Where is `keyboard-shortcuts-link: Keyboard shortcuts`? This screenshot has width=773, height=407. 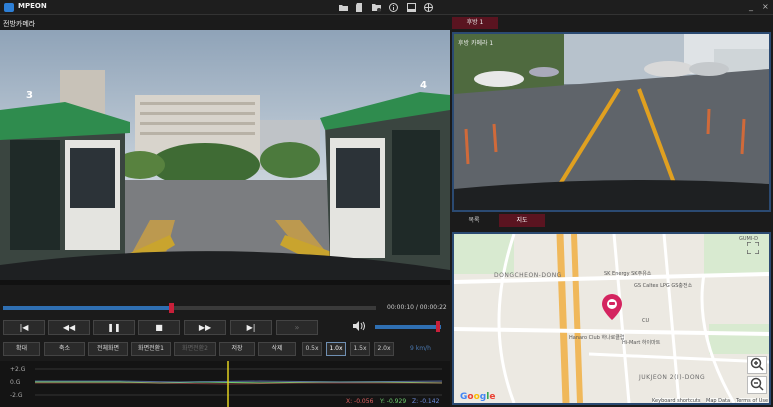
keyboard-shortcuts-link: Keyboard shortcuts is located at coordinates (676, 400).